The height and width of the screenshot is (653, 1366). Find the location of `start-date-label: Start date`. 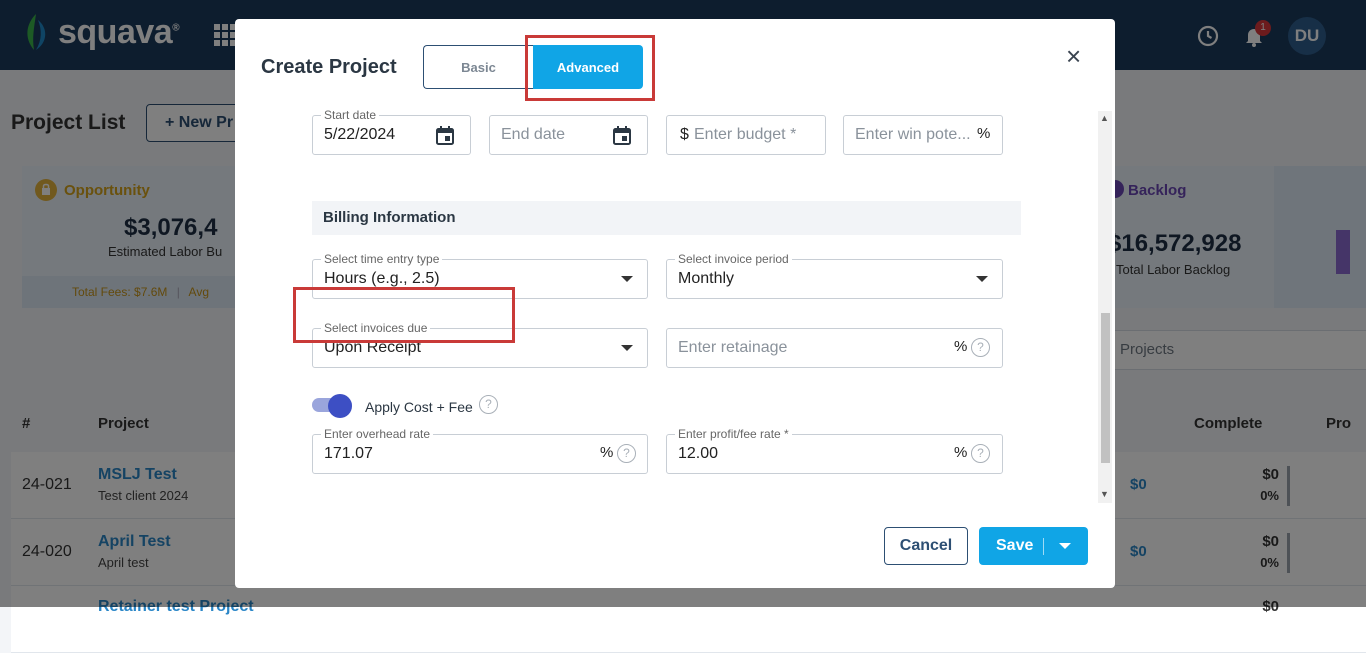

start-date-label: Start date is located at coordinates (350, 115).